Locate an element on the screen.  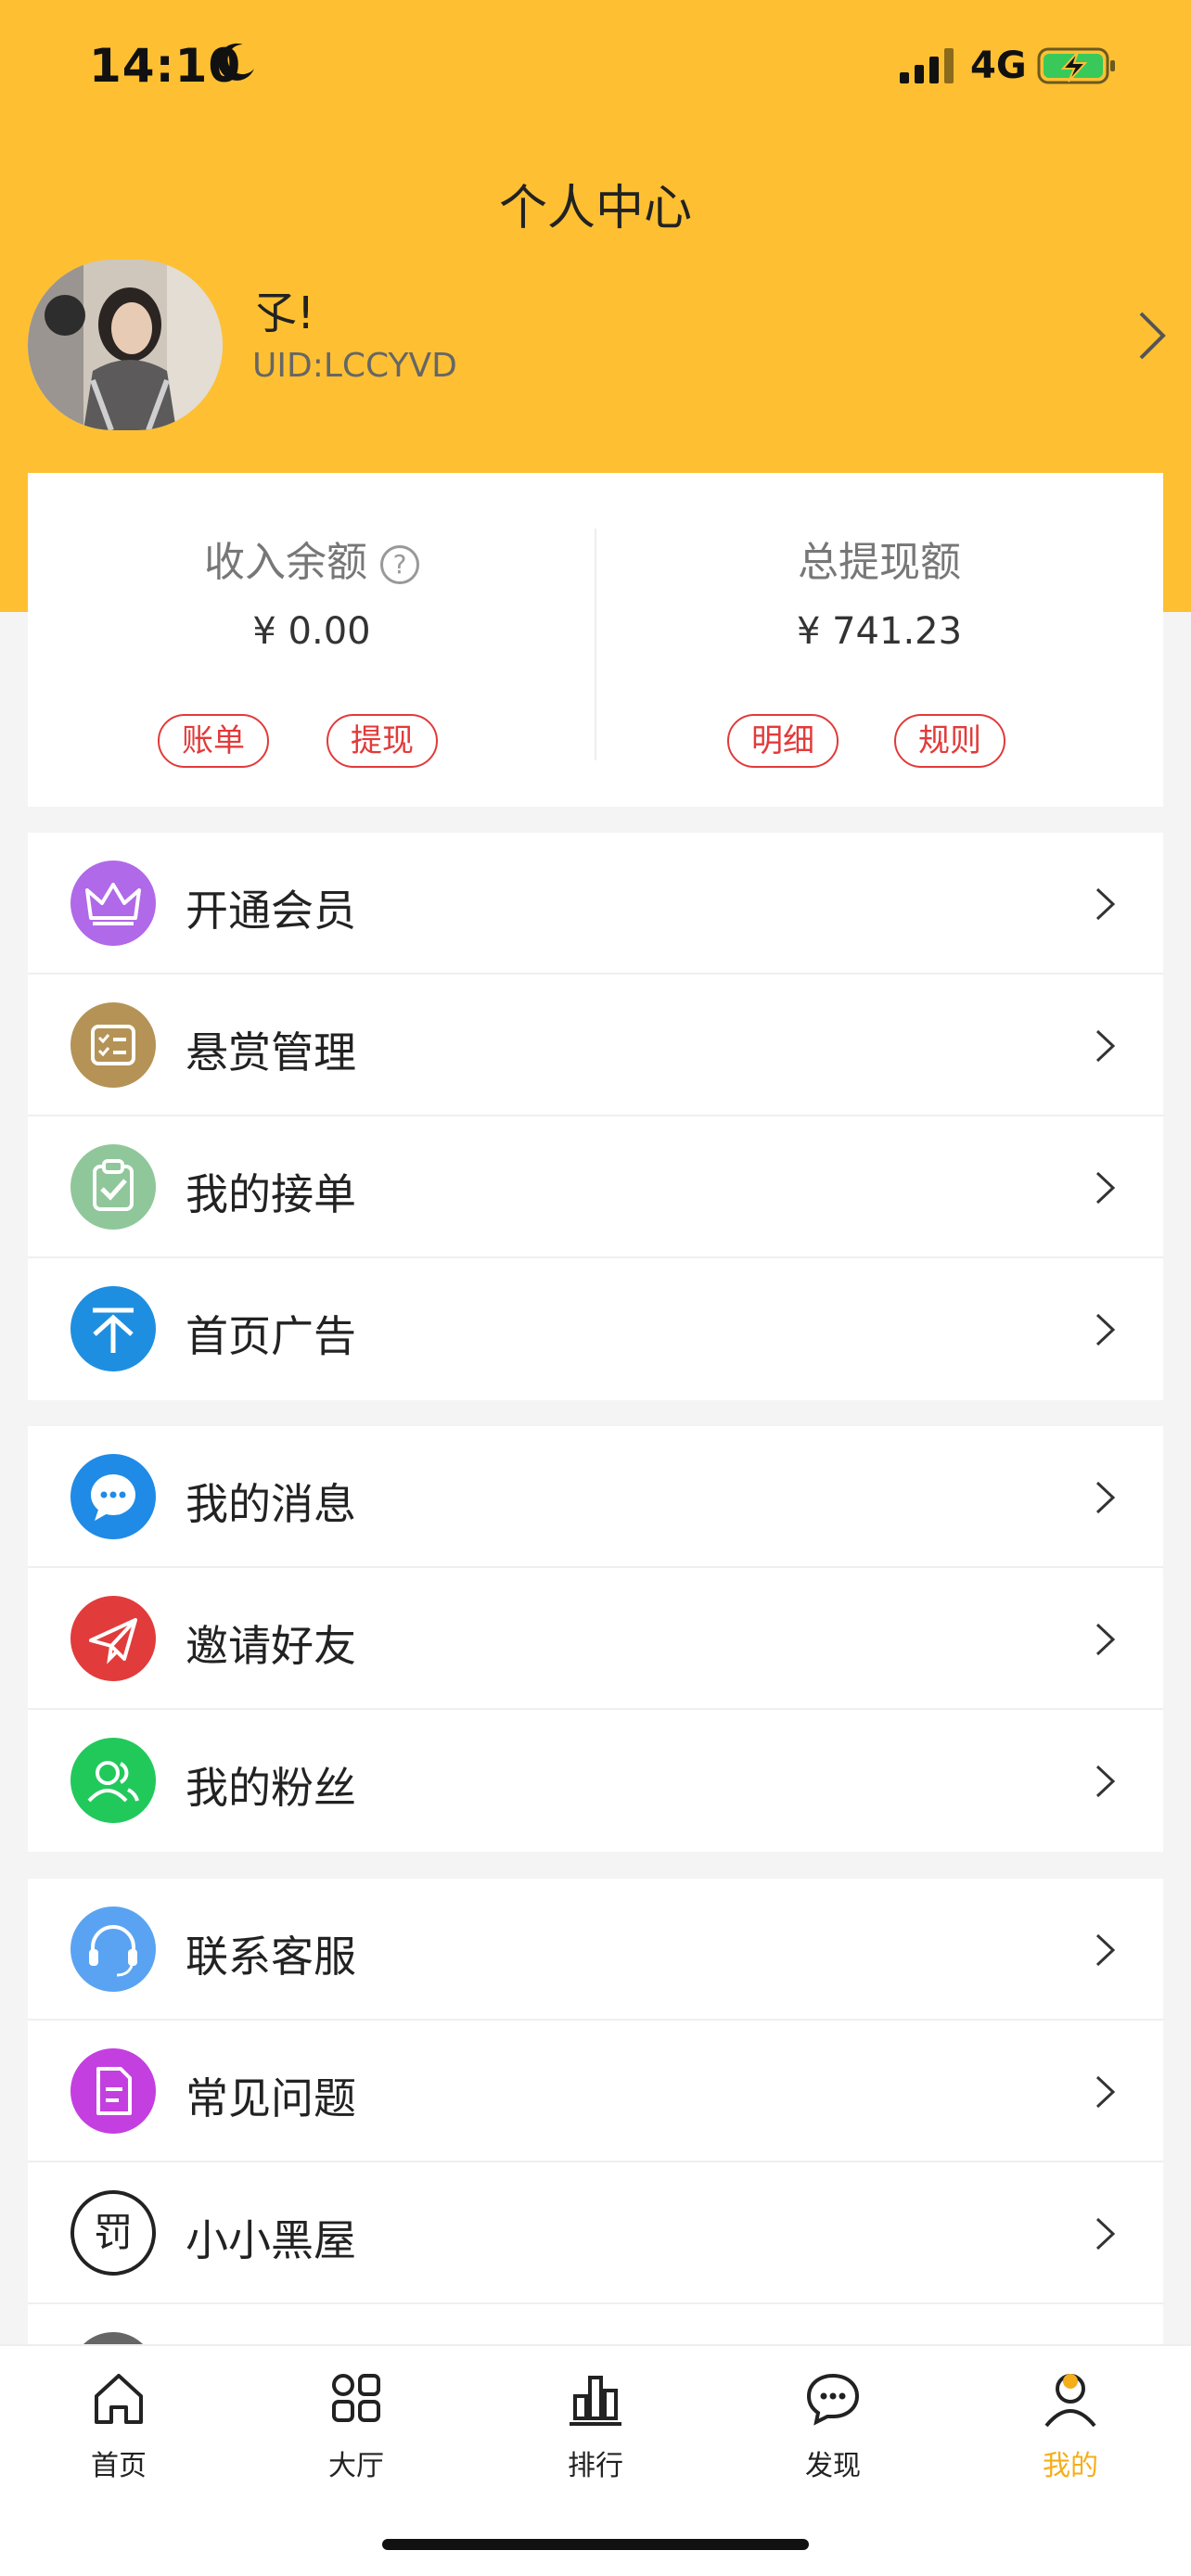
paper-plane-icon is located at coordinates (113, 1639).